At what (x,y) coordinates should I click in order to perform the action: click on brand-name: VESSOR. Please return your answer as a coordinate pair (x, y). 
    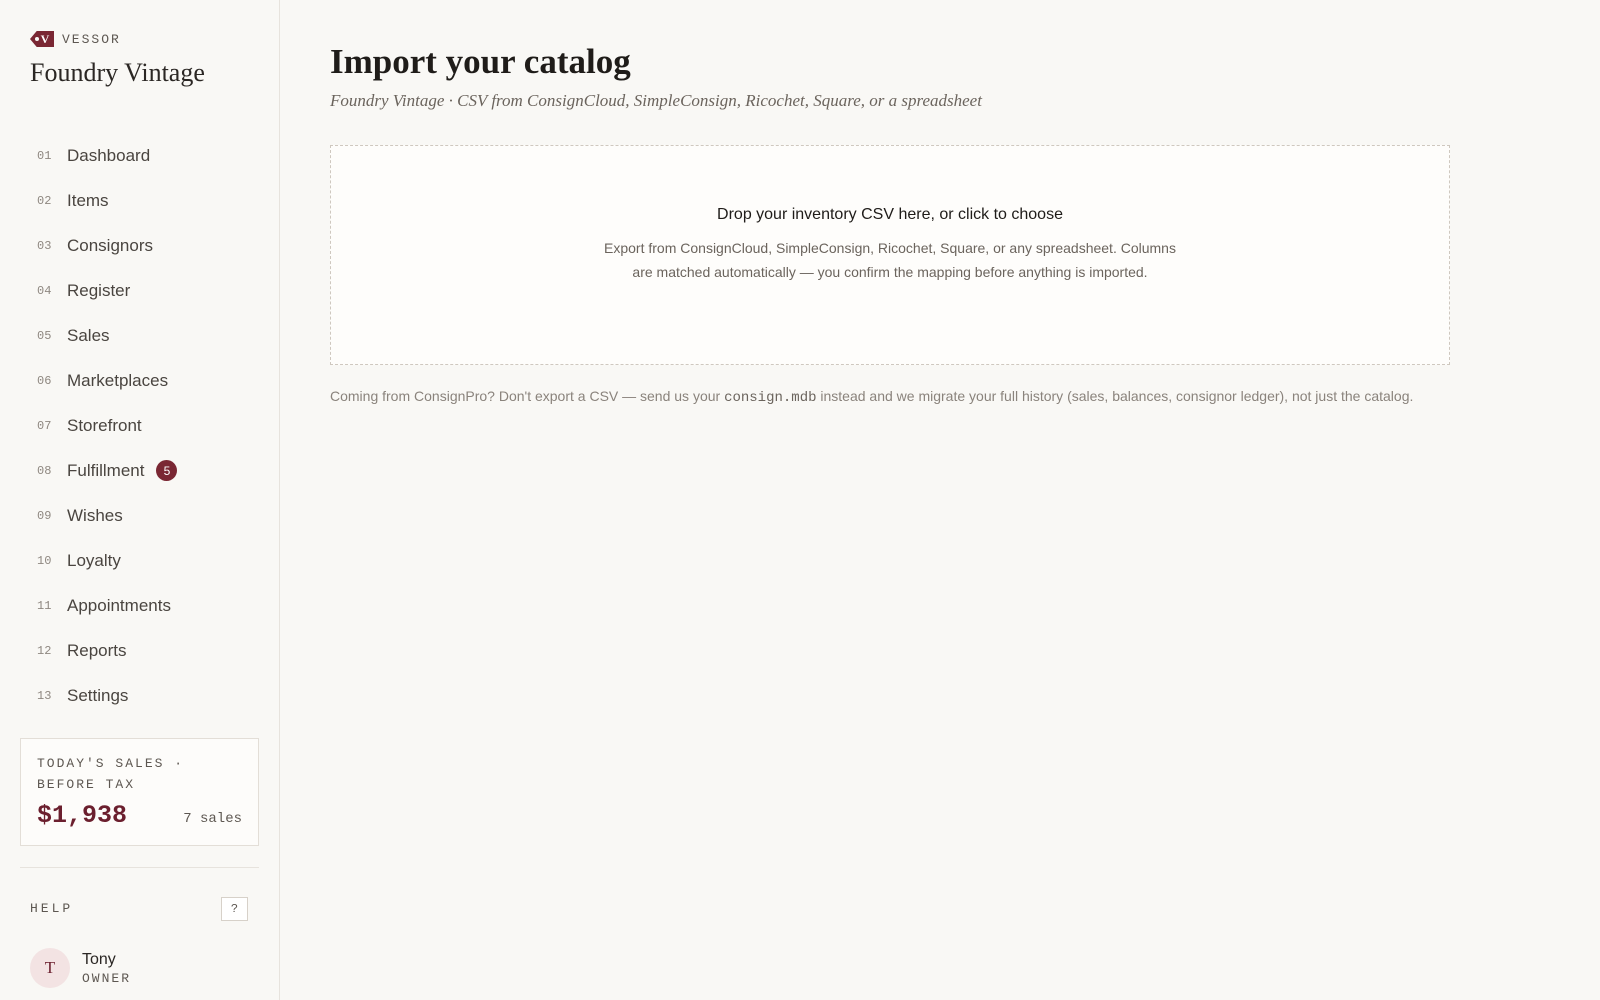
    Looking at the image, I should click on (91, 39).